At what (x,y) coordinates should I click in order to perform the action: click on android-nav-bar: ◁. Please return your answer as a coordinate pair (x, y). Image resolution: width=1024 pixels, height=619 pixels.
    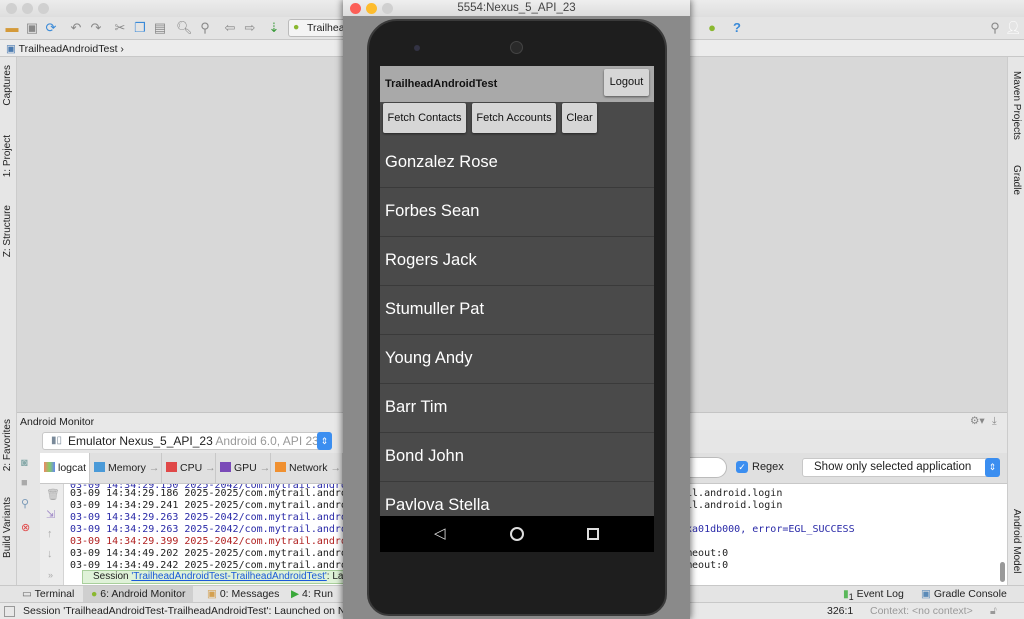
    Looking at the image, I should click on (517, 534).